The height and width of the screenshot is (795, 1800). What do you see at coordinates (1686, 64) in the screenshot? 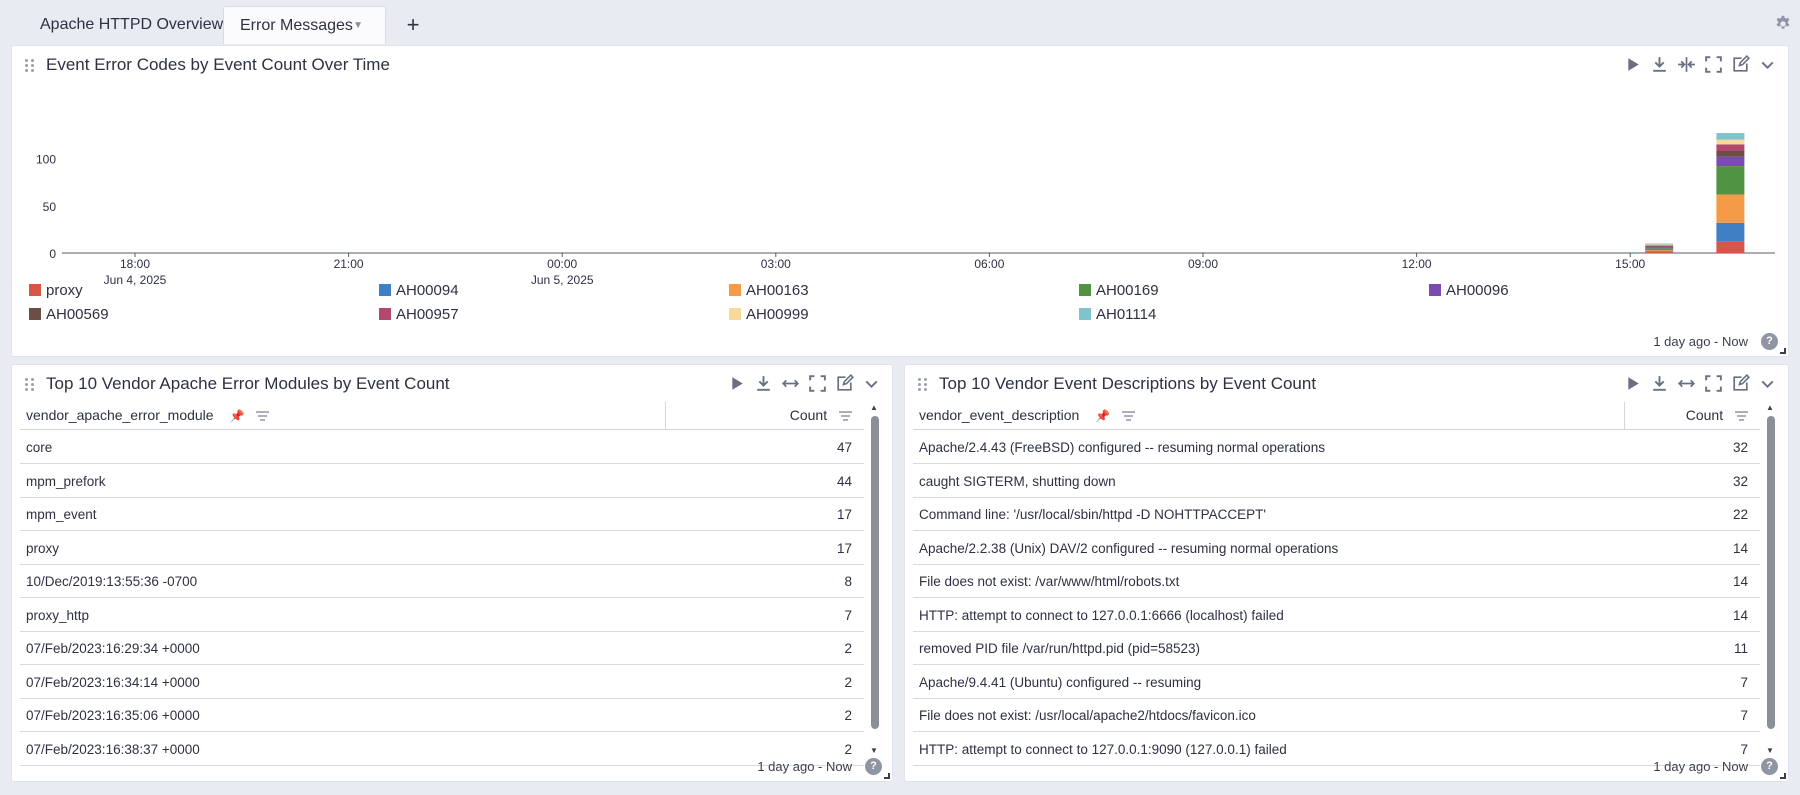
I see `split-icon` at bounding box center [1686, 64].